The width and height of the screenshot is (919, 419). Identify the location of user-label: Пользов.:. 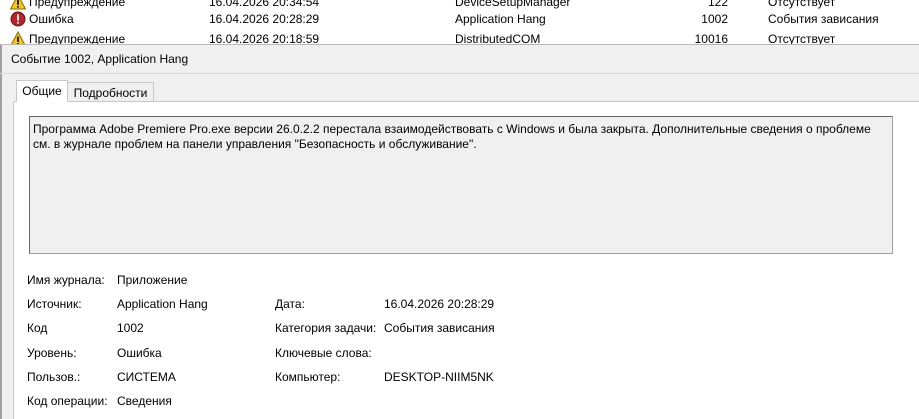
(54, 377).